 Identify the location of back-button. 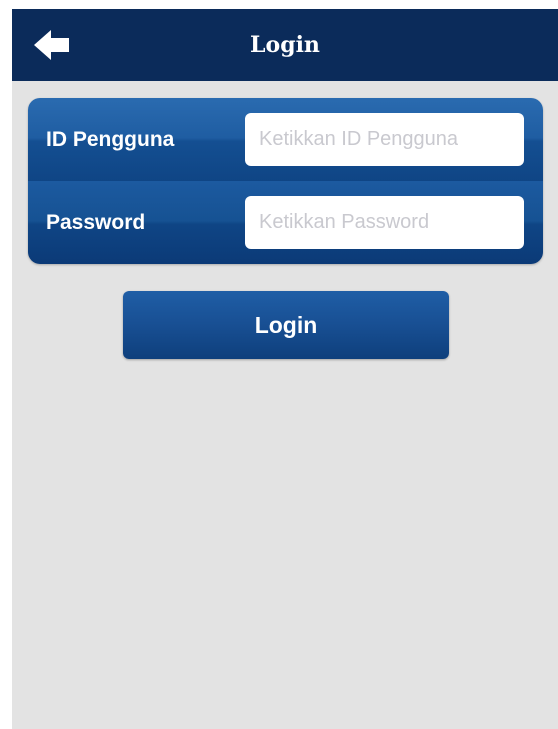
(52, 45).